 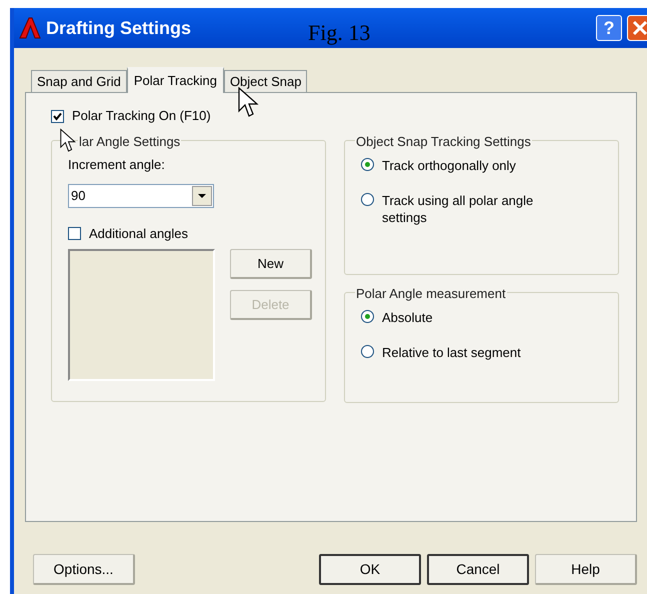 I want to click on window-title: Drafting Settings, so click(x=119, y=28).